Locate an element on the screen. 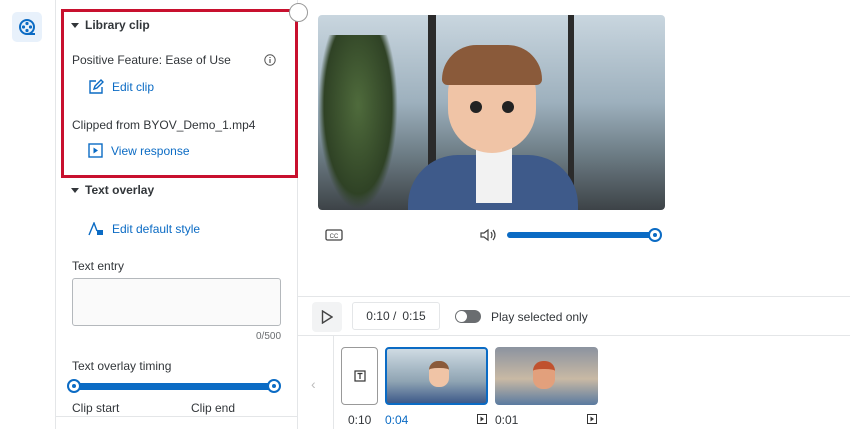  text-overlay-header: Text overlay is located at coordinates (112, 190).